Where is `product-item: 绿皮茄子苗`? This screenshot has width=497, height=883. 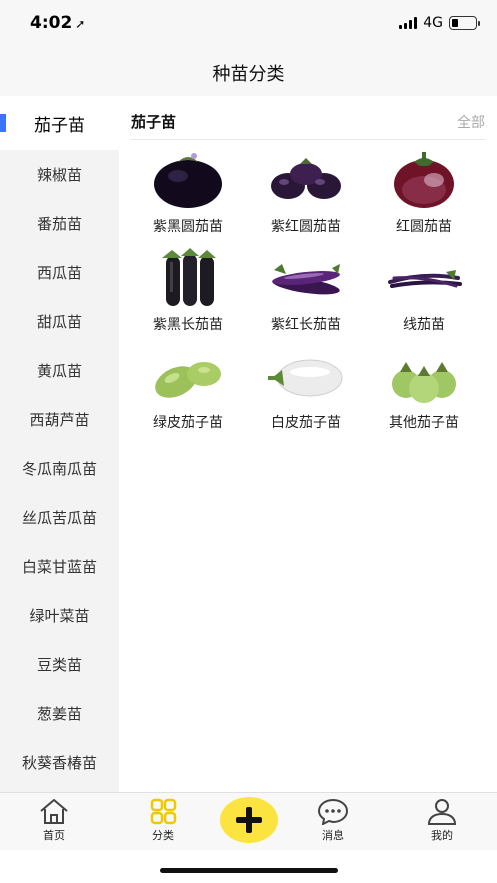
product-item: 绿皮茄子苗 is located at coordinates (188, 388).